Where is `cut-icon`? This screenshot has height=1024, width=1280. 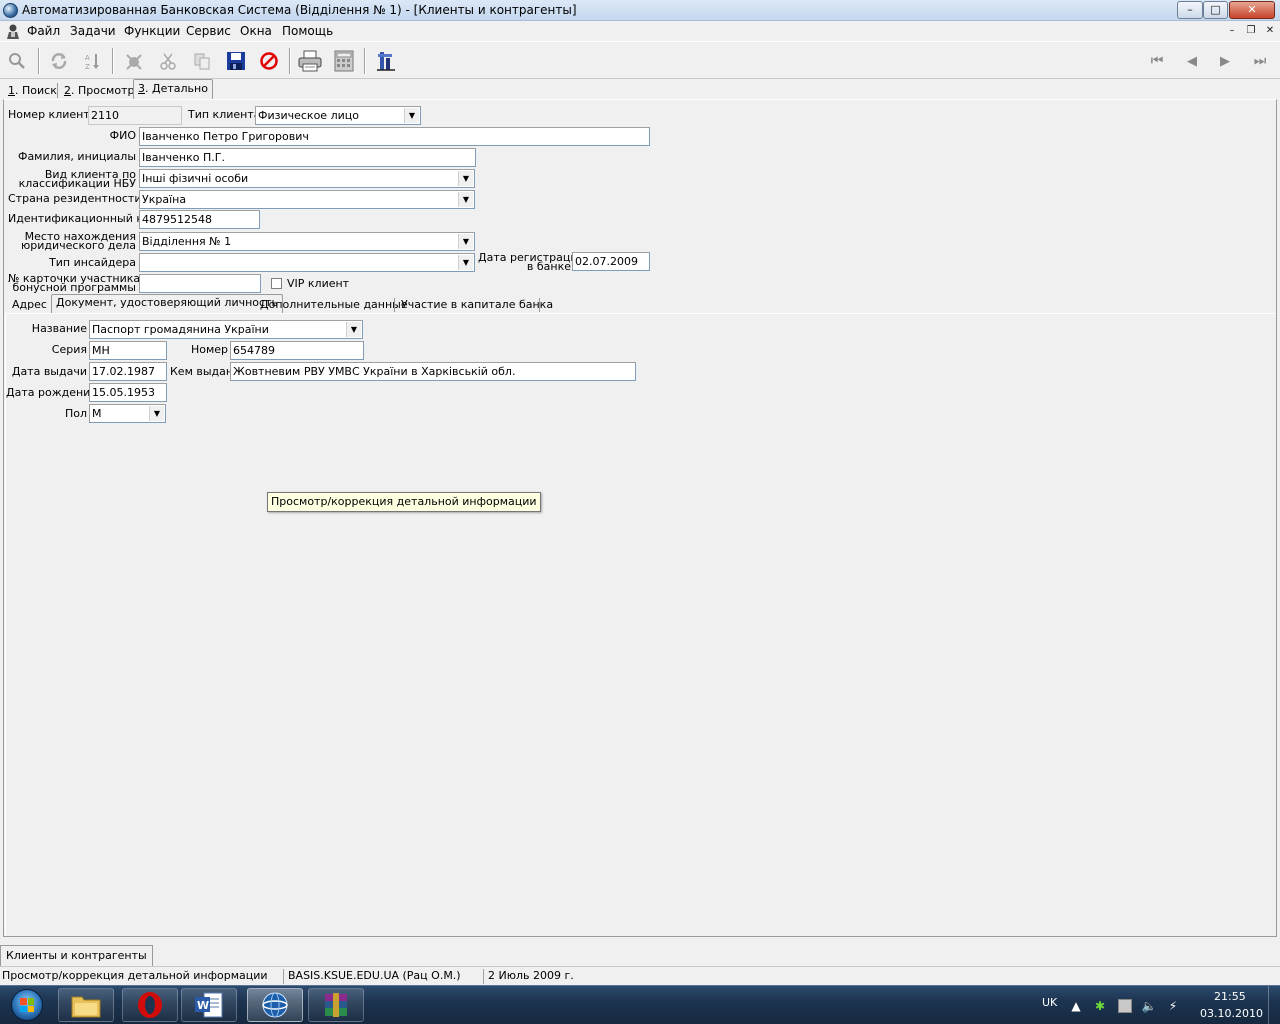
cut-icon is located at coordinates (168, 61).